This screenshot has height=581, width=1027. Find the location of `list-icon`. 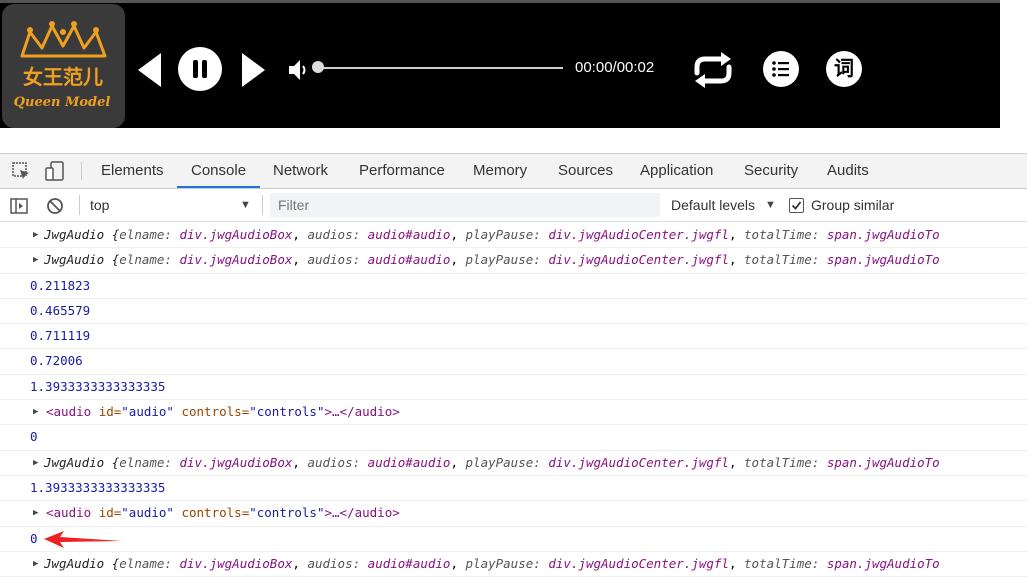

list-icon is located at coordinates (780, 69).